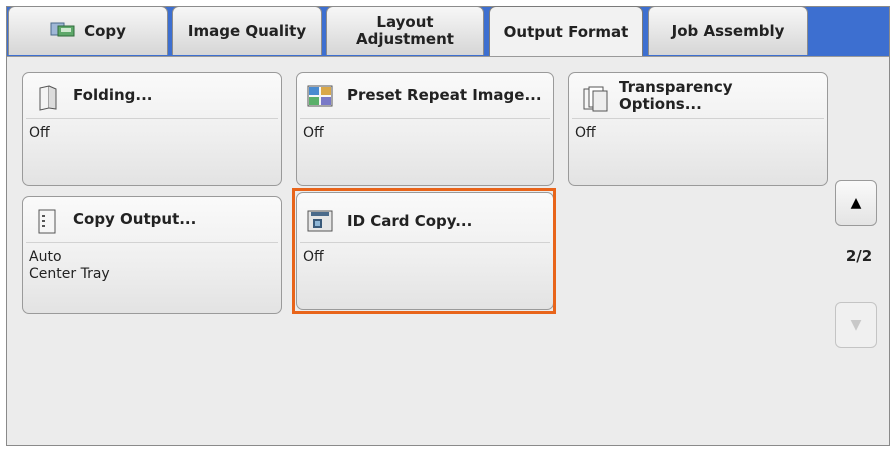 The height and width of the screenshot is (452, 896). I want to click on tab-output-format-label: Output Format, so click(566, 31).